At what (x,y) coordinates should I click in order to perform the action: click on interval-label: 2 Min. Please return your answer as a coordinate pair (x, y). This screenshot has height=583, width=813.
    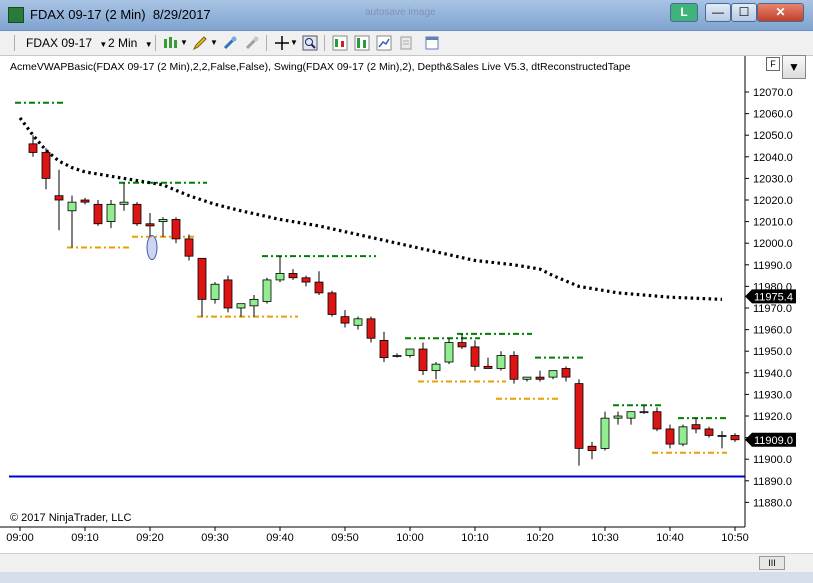
    Looking at the image, I should click on (123, 43).